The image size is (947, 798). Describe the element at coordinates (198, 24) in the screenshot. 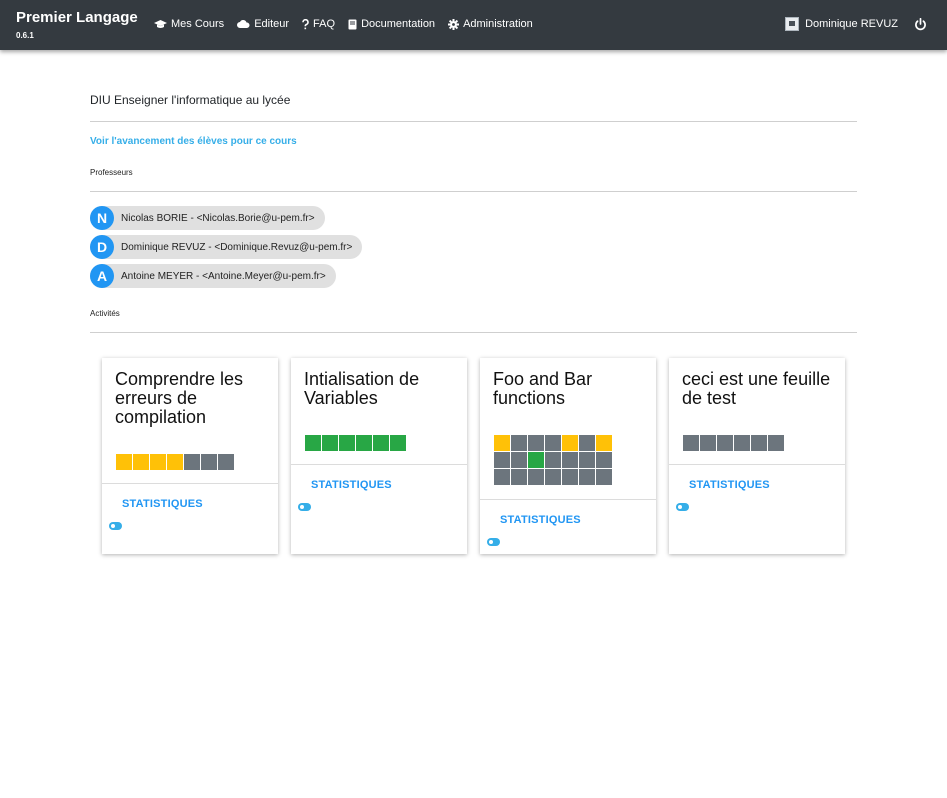

I see `nav-item-label: Mes Cours` at that location.